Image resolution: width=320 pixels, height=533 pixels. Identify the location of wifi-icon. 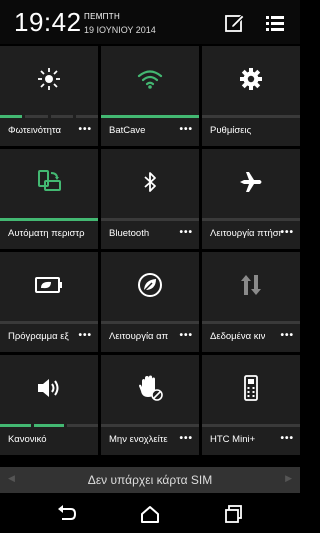
(150, 79).